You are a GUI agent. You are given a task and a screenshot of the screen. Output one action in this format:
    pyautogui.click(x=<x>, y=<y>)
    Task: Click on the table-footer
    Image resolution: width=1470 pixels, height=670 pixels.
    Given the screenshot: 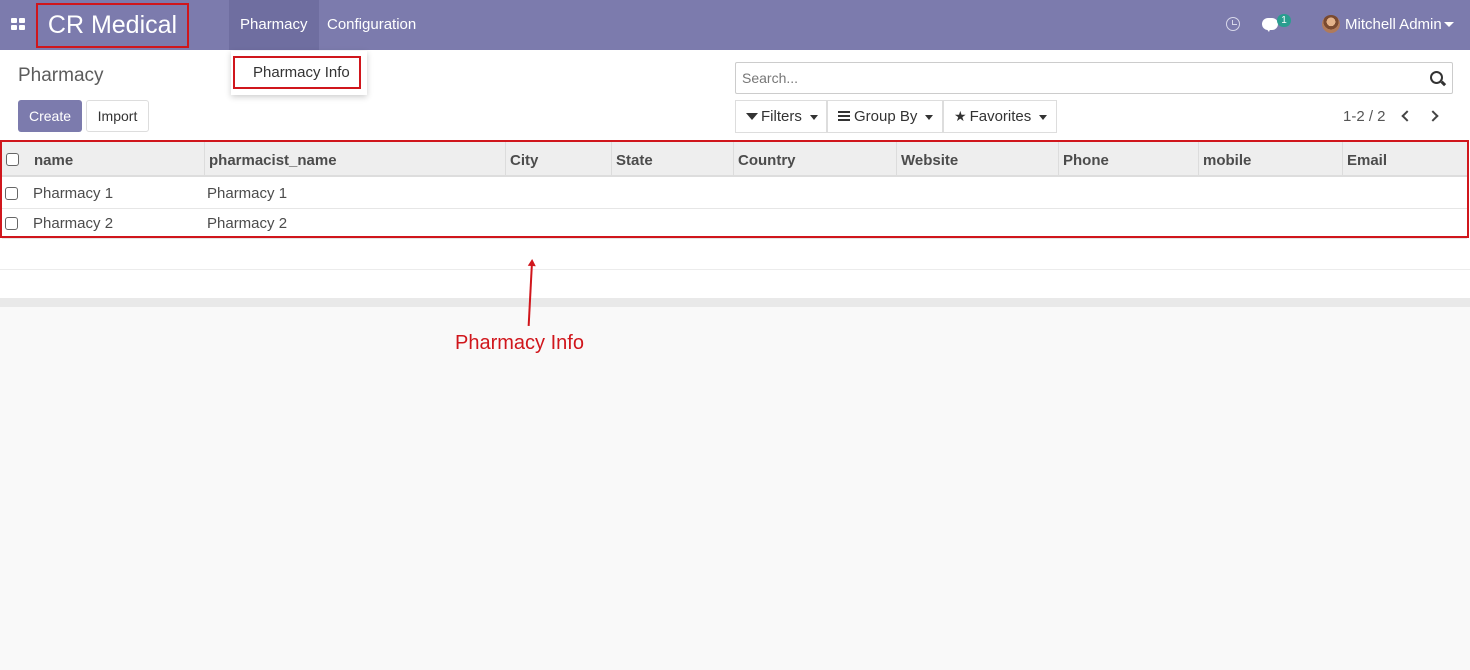 What is the action you would take?
    pyautogui.click(x=735, y=302)
    